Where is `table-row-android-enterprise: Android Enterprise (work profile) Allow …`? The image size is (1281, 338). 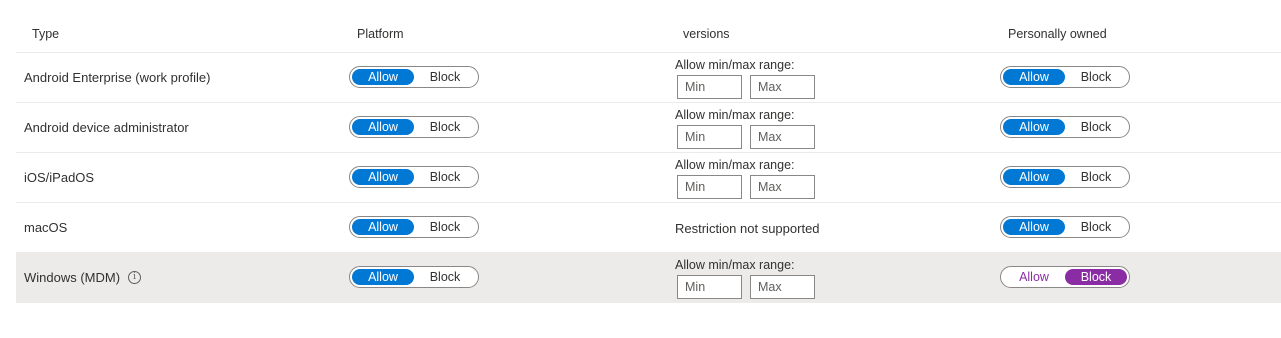
table-row-android-enterprise: Android Enterprise (work profile) Allow … is located at coordinates (648, 78).